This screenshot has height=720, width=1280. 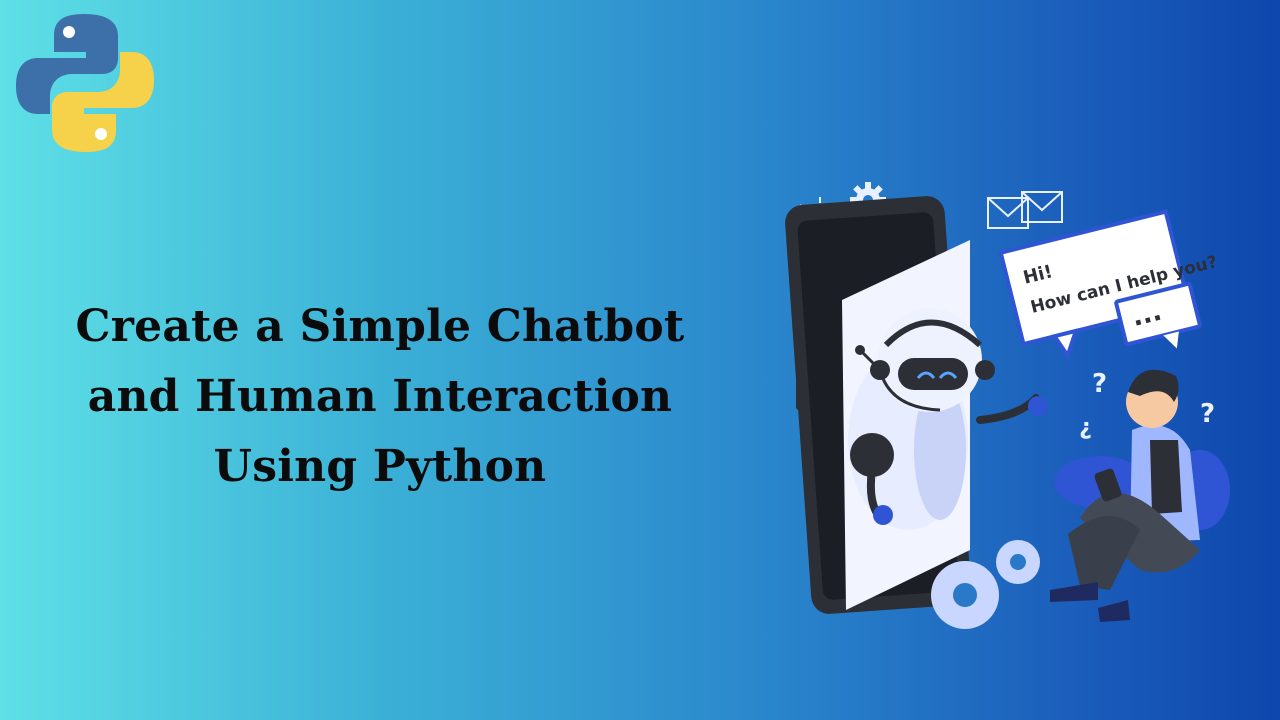 I want to click on speech-bubble: Hi! How can I help you?, so click(x=1108, y=285).